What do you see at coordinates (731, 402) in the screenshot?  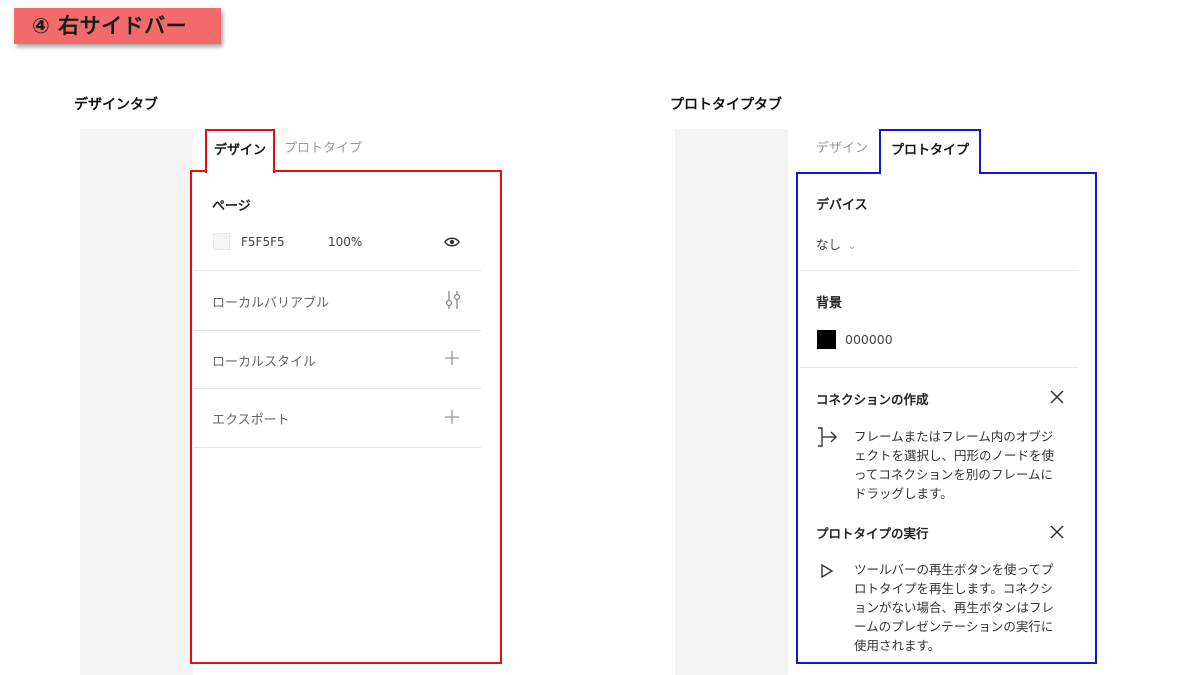 I see `canvas-strip-right` at bounding box center [731, 402].